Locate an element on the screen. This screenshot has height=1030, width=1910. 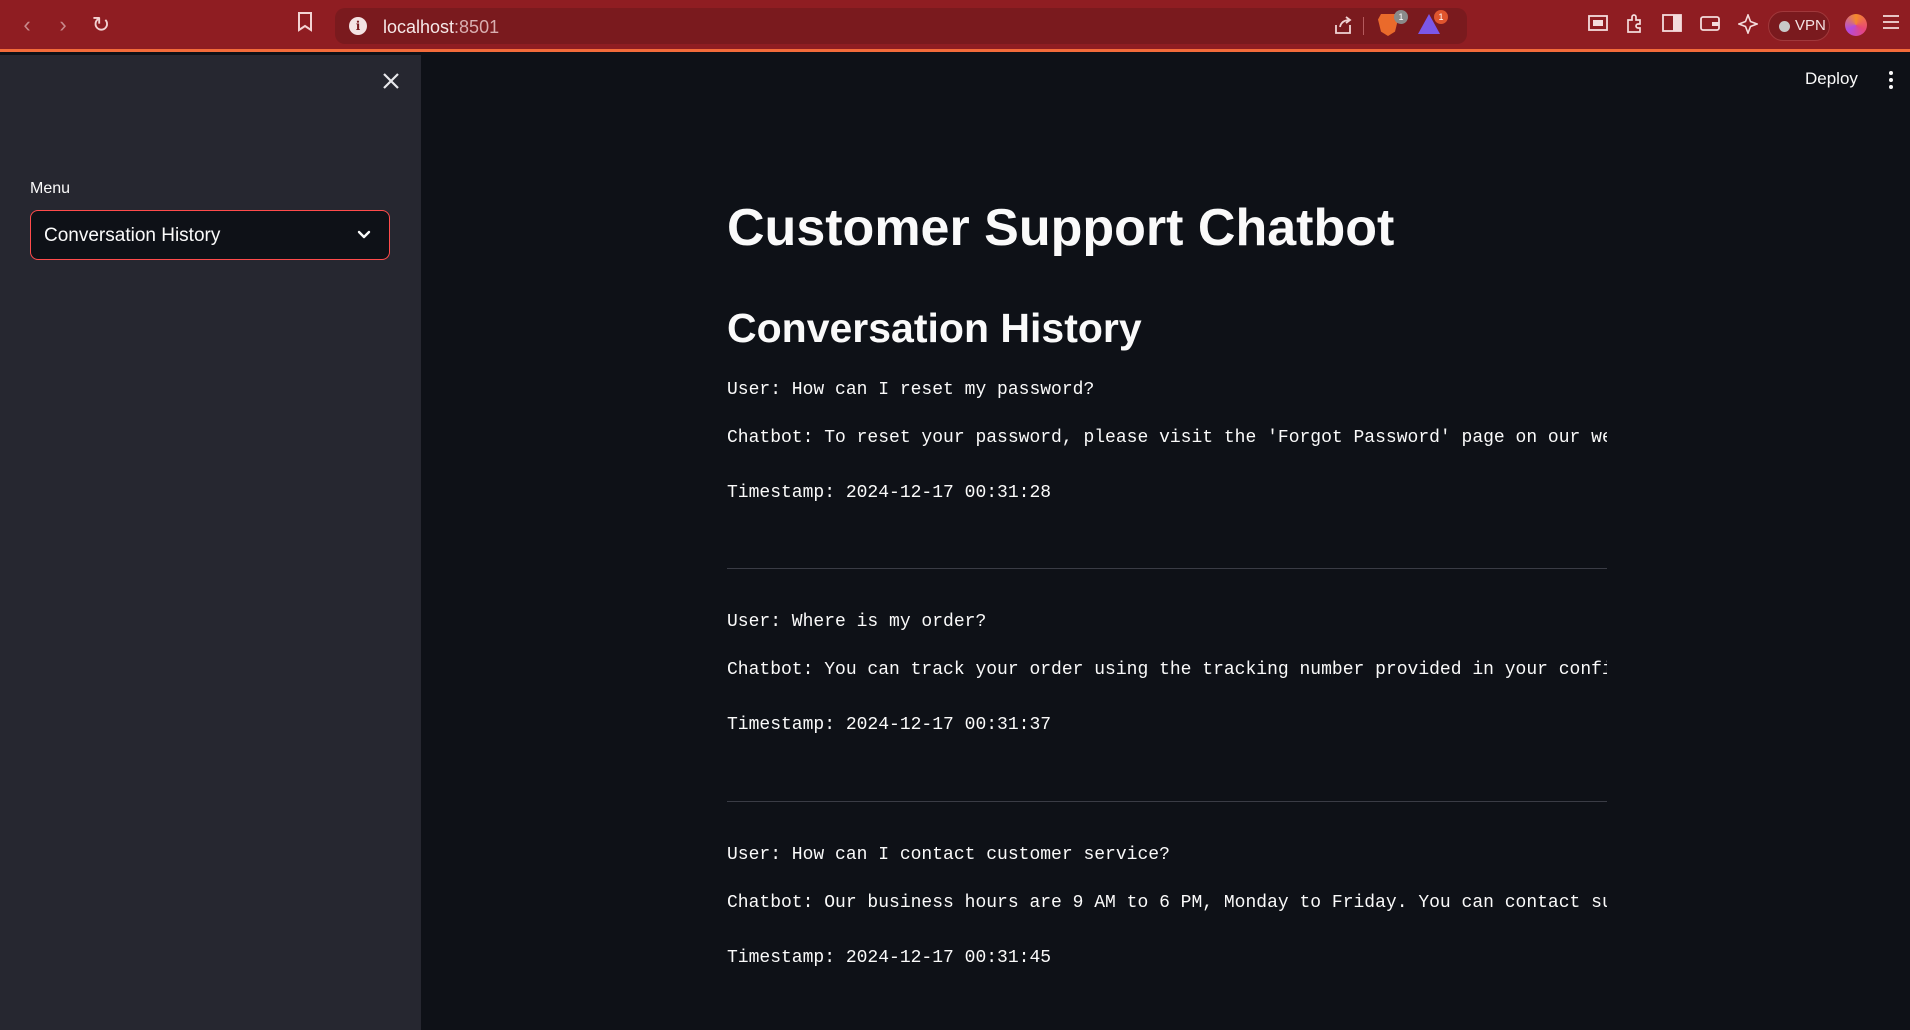
profile-avatar is located at coordinates (1856, 25).